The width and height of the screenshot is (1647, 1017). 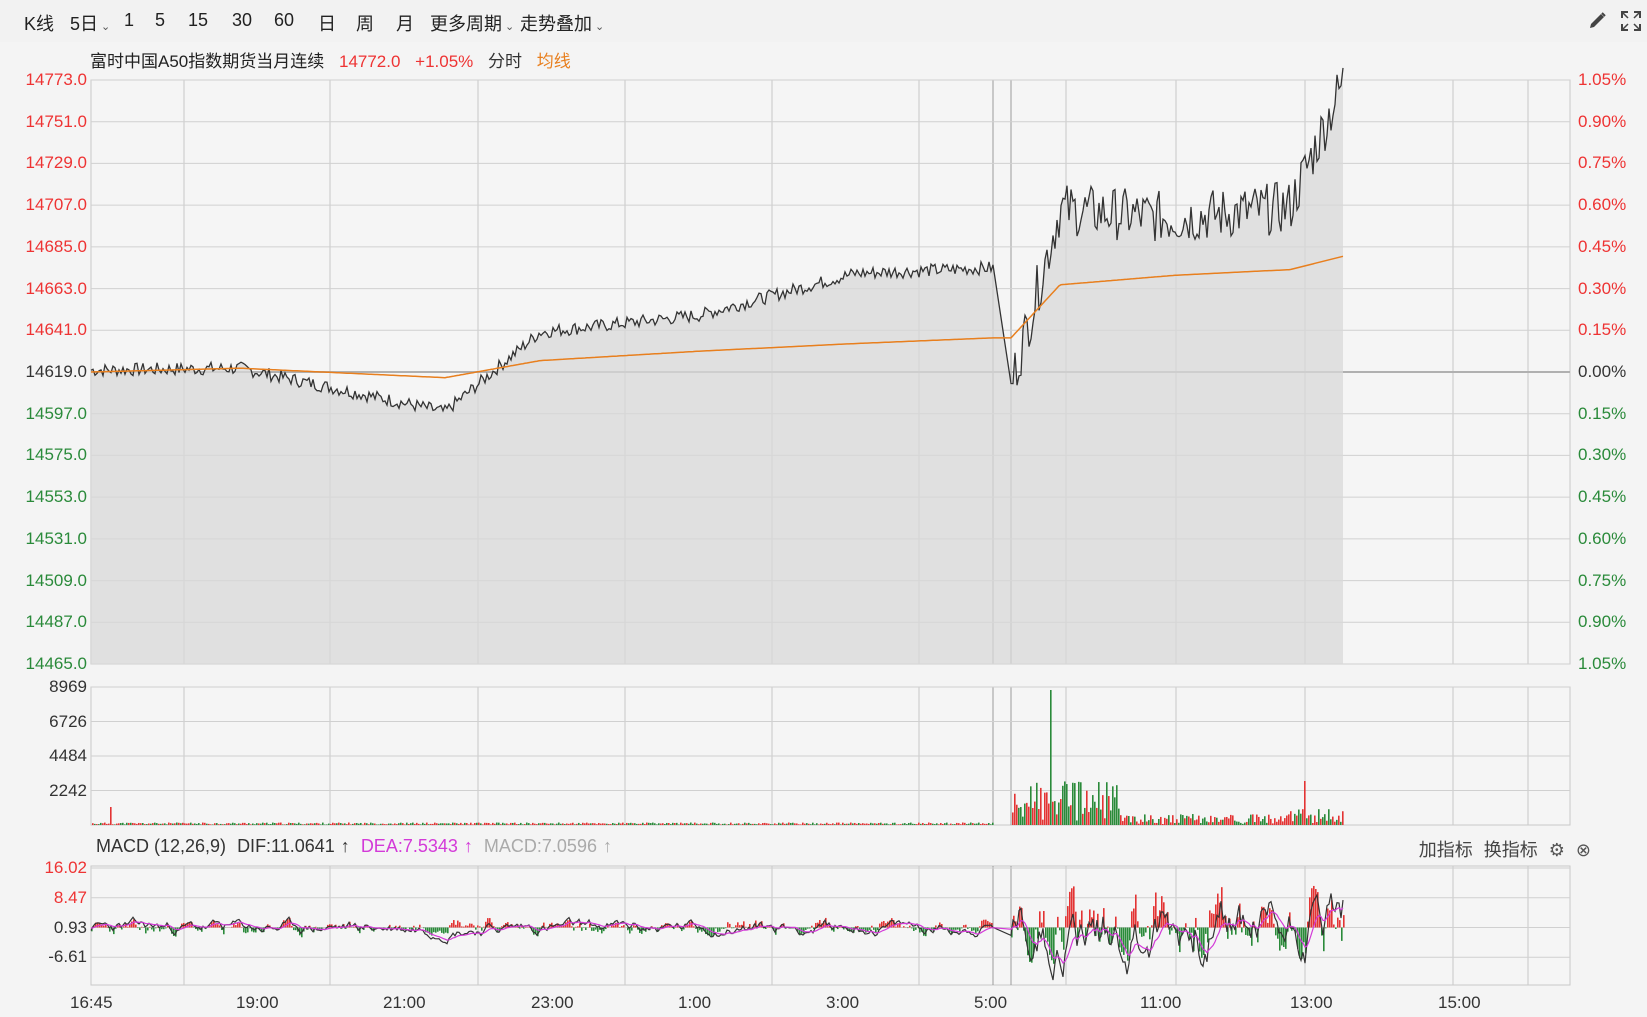 I want to click on switch-indicator-button: 换指标, so click(x=1511, y=850).